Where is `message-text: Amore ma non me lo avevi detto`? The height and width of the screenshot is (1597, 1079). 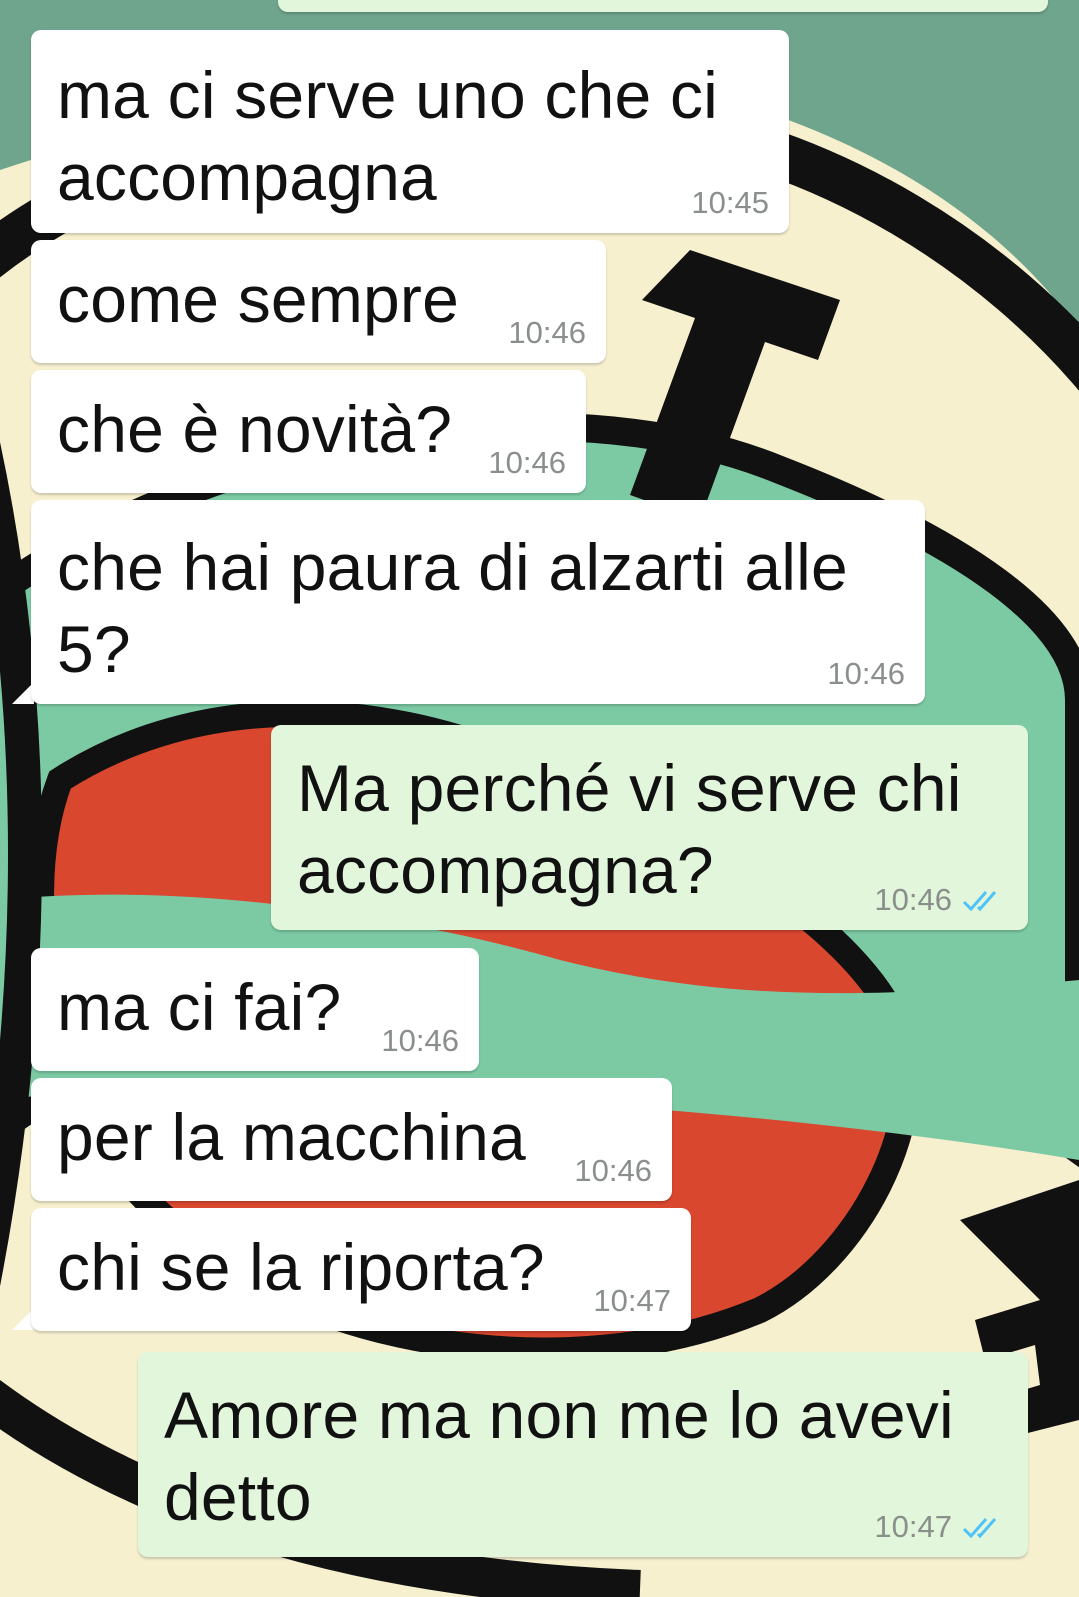
message-text: Amore ma non me lo avevi detto is located at coordinates (559, 1456).